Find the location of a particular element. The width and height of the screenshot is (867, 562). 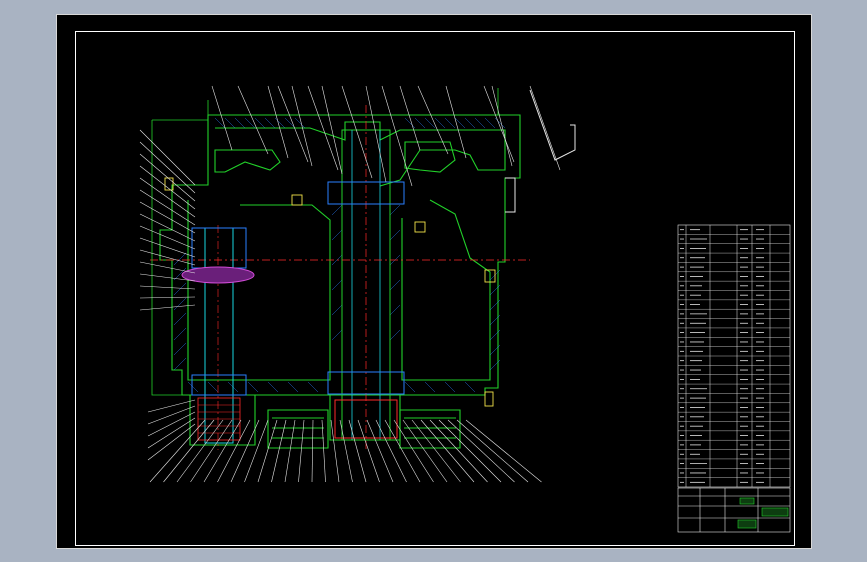

top-cover-right-cavity is located at coordinates (430, 157).